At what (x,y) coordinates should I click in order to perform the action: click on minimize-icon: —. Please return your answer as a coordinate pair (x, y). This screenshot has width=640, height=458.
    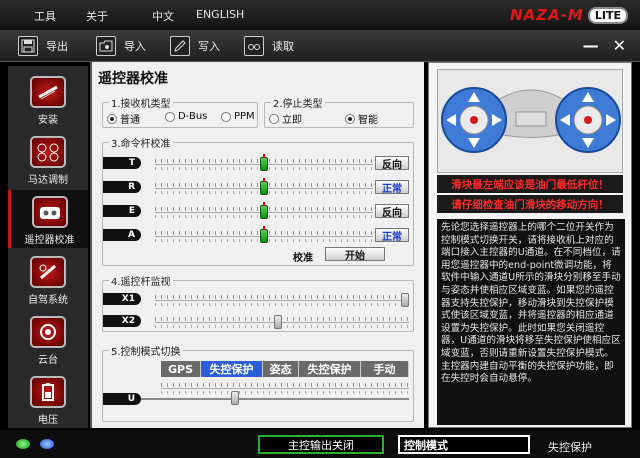
    Looking at the image, I should click on (591, 45).